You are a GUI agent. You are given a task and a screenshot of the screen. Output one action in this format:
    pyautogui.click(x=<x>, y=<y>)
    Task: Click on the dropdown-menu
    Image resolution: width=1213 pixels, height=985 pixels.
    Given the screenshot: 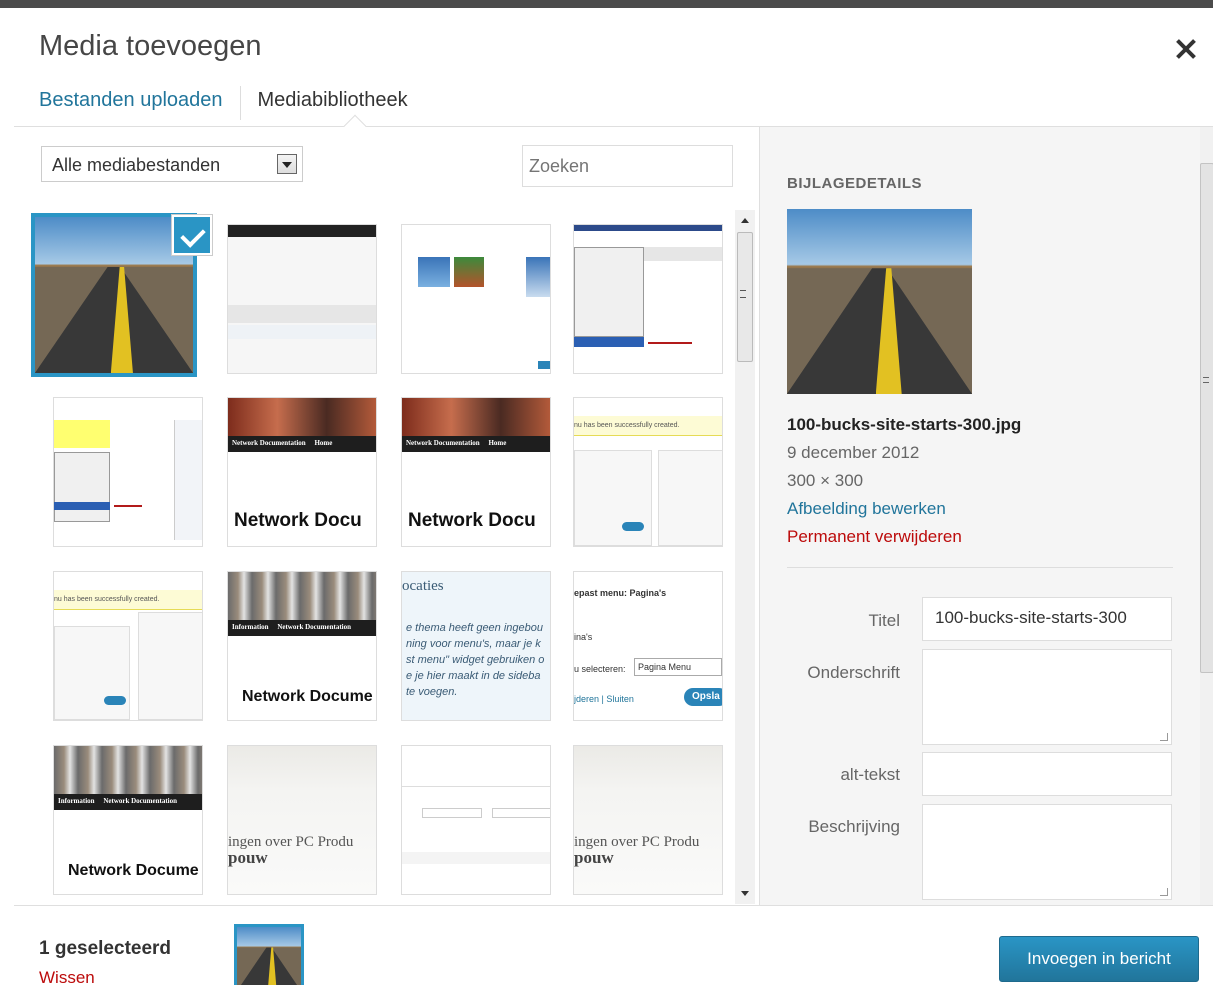 What is the action you would take?
    pyautogui.click(x=82, y=487)
    